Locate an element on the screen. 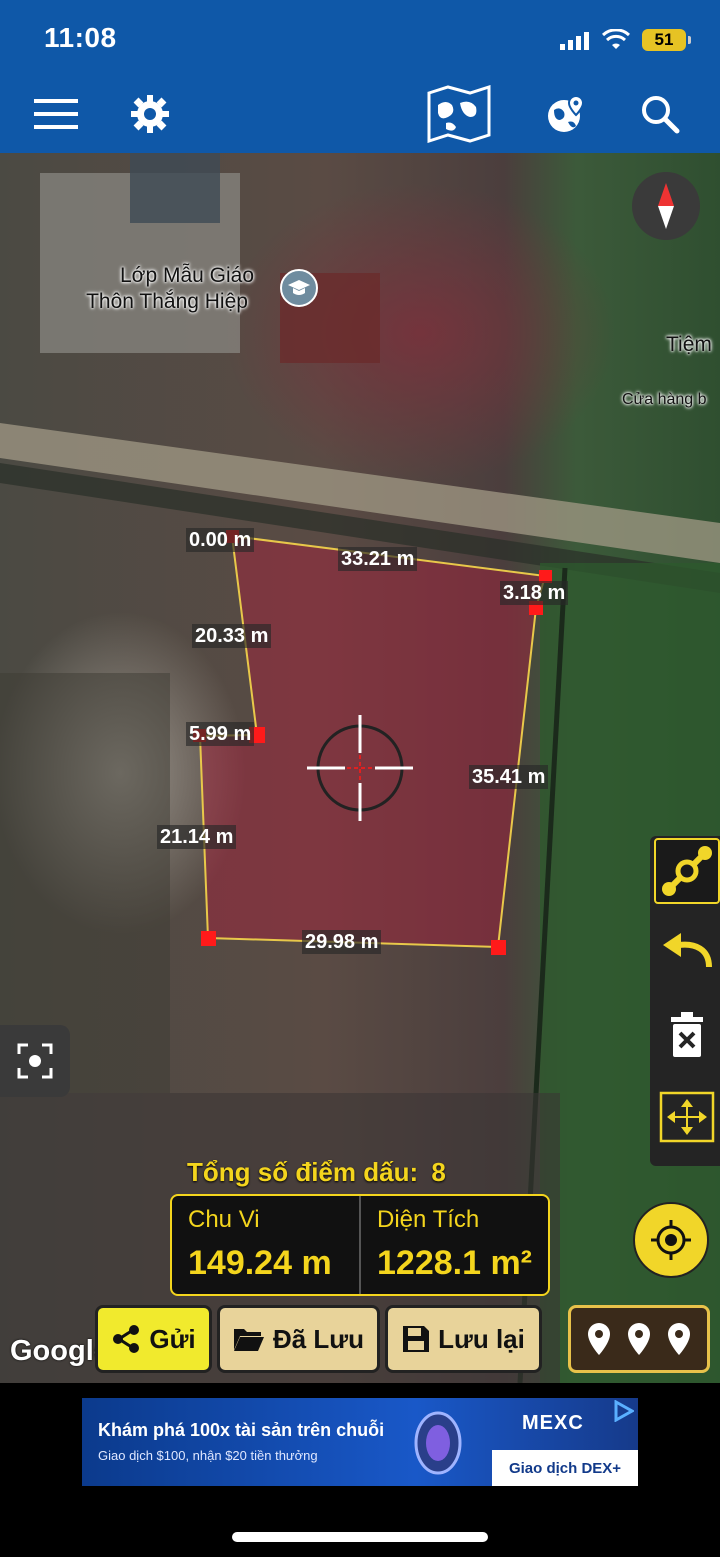 The height and width of the screenshot is (1557, 720). polyline-tool-icon is located at coordinates (687, 871).